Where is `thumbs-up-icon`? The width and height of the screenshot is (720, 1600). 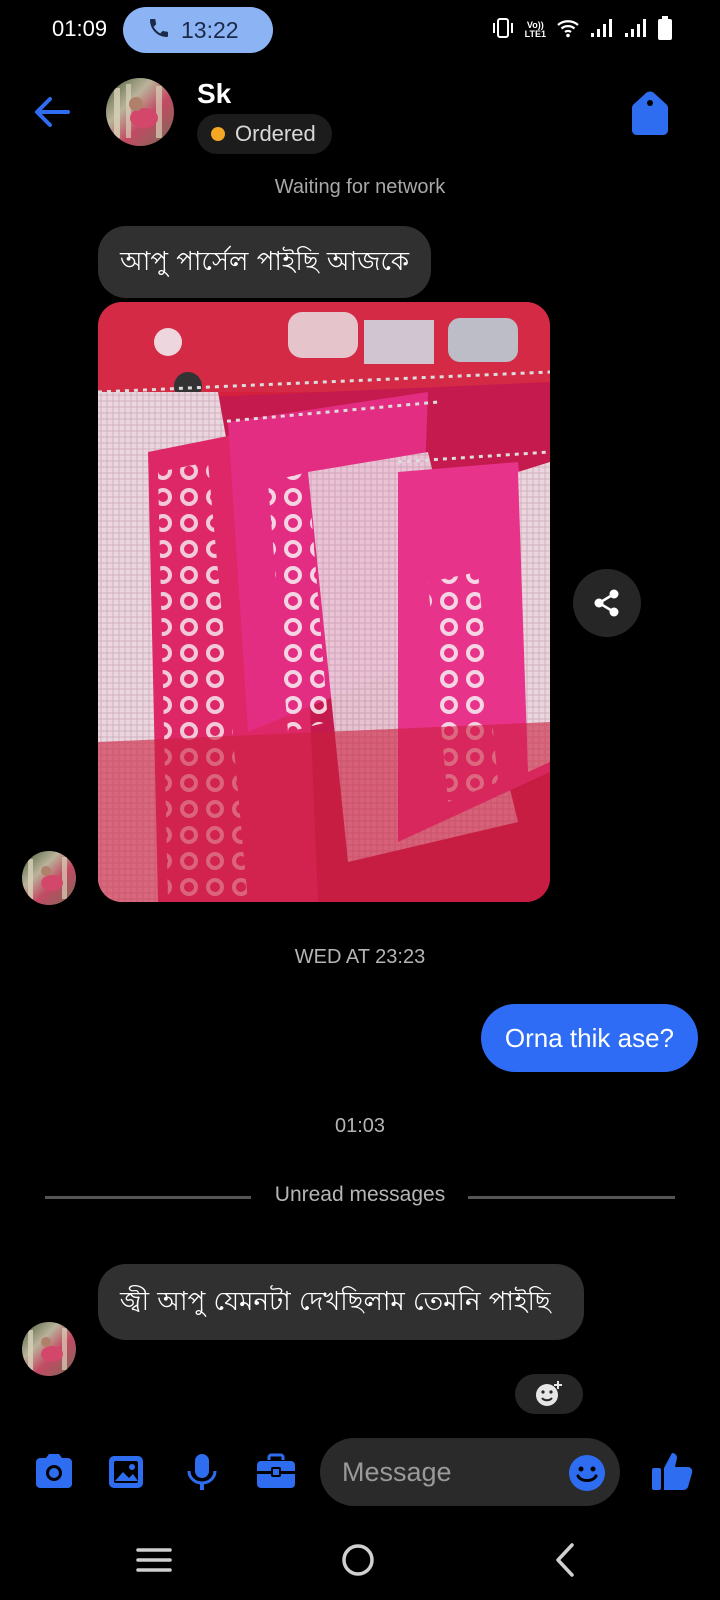
thumbs-up-icon is located at coordinates (672, 1471).